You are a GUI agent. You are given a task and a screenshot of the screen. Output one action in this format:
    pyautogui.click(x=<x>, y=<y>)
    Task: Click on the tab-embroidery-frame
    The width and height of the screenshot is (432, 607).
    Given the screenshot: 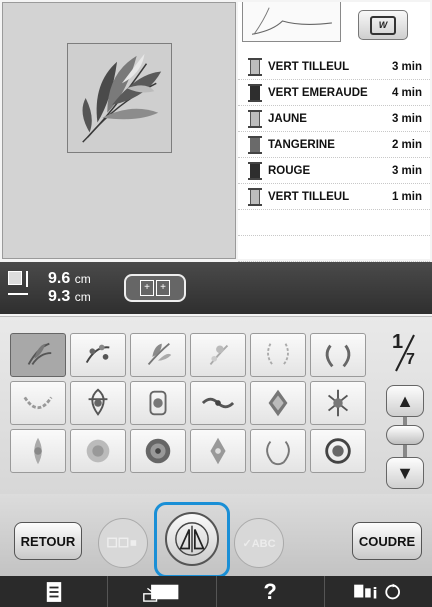 What is the action you would take?
    pyautogui.click(x=162, y=591)
    